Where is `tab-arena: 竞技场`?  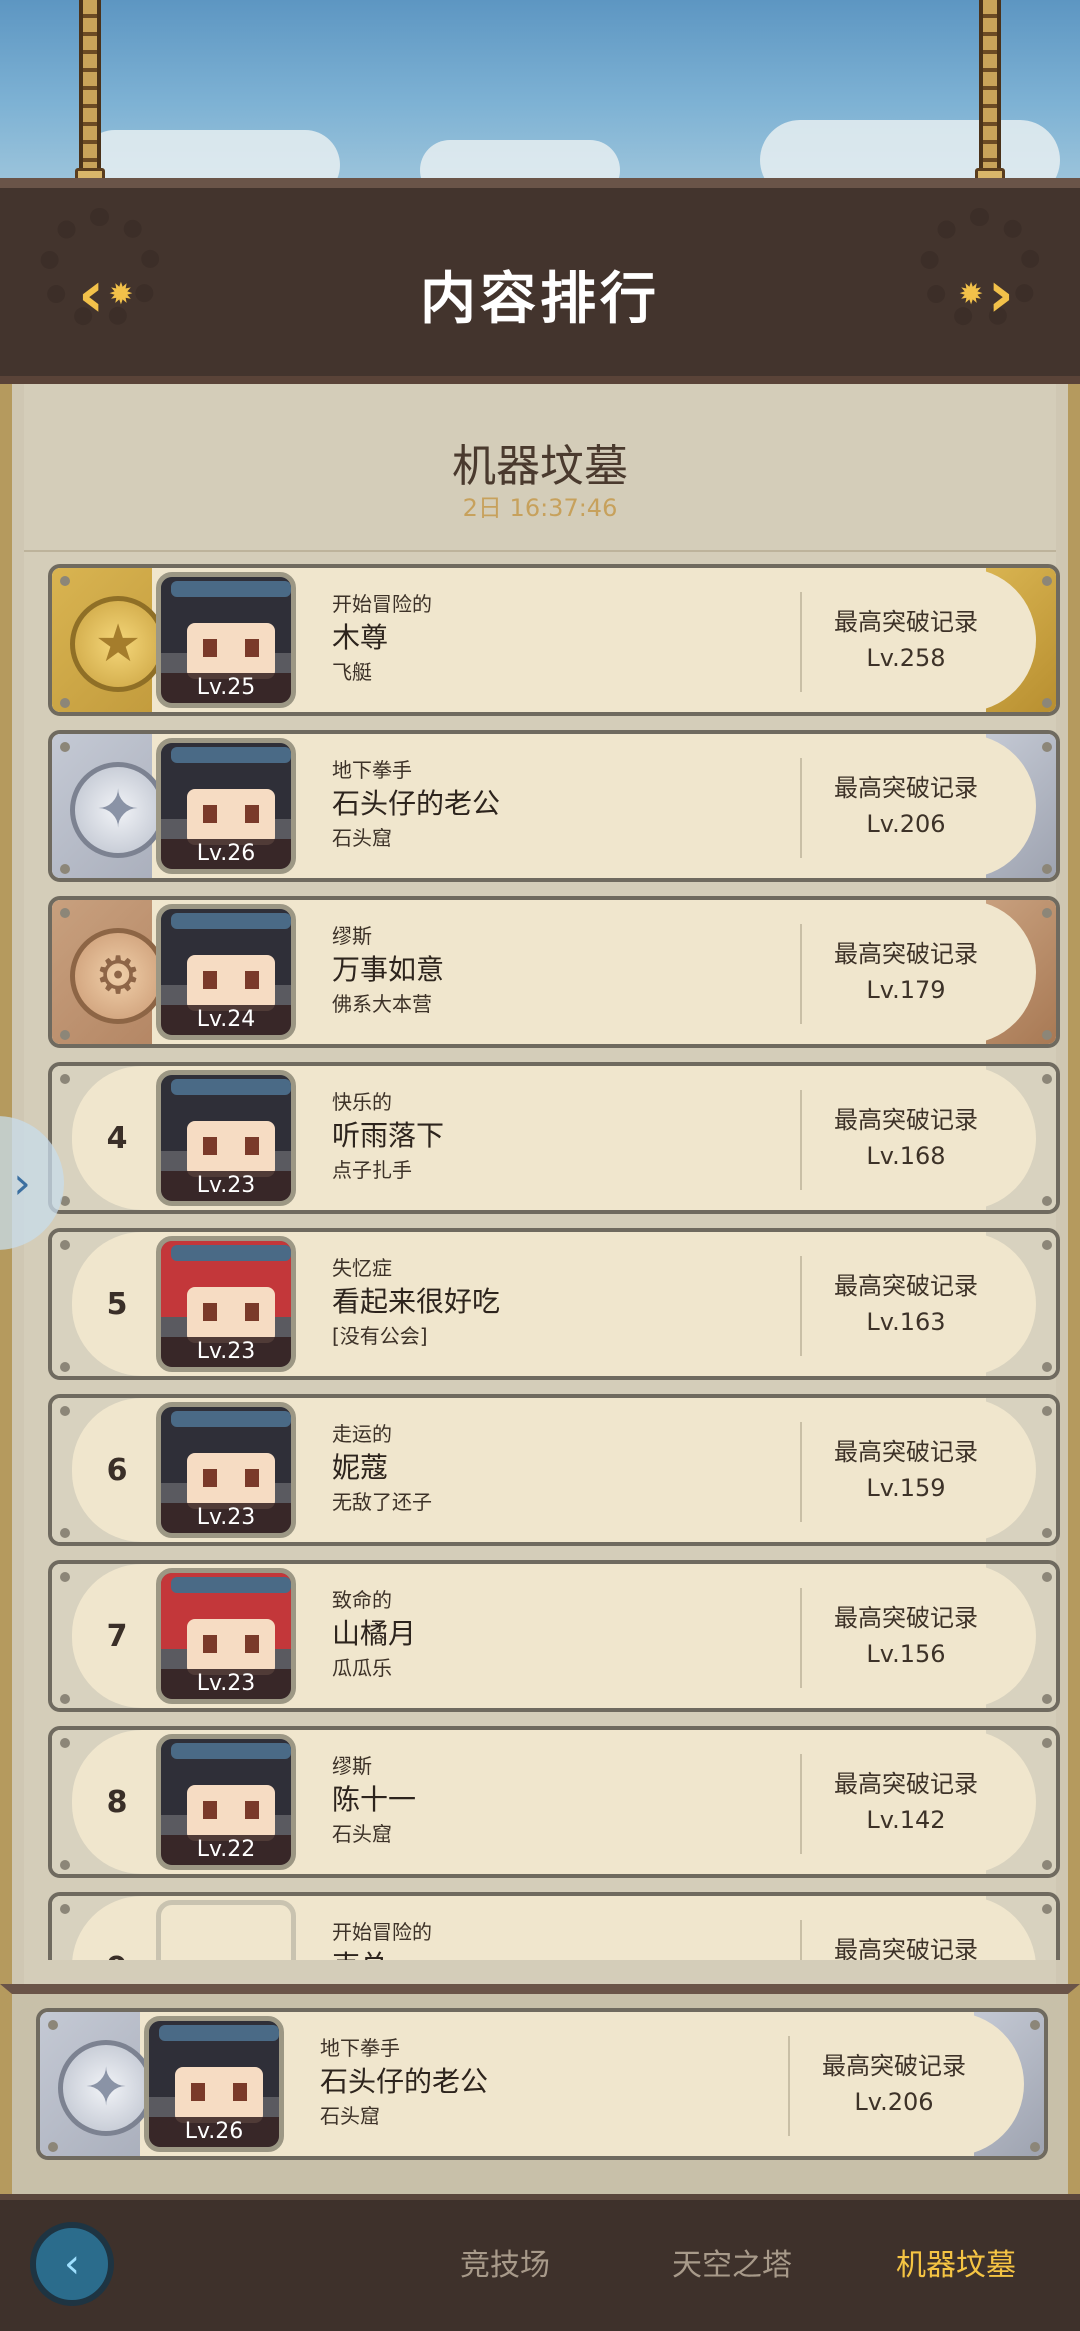
tab-arena: 竞技场 is located at coordinates (505, 2262).